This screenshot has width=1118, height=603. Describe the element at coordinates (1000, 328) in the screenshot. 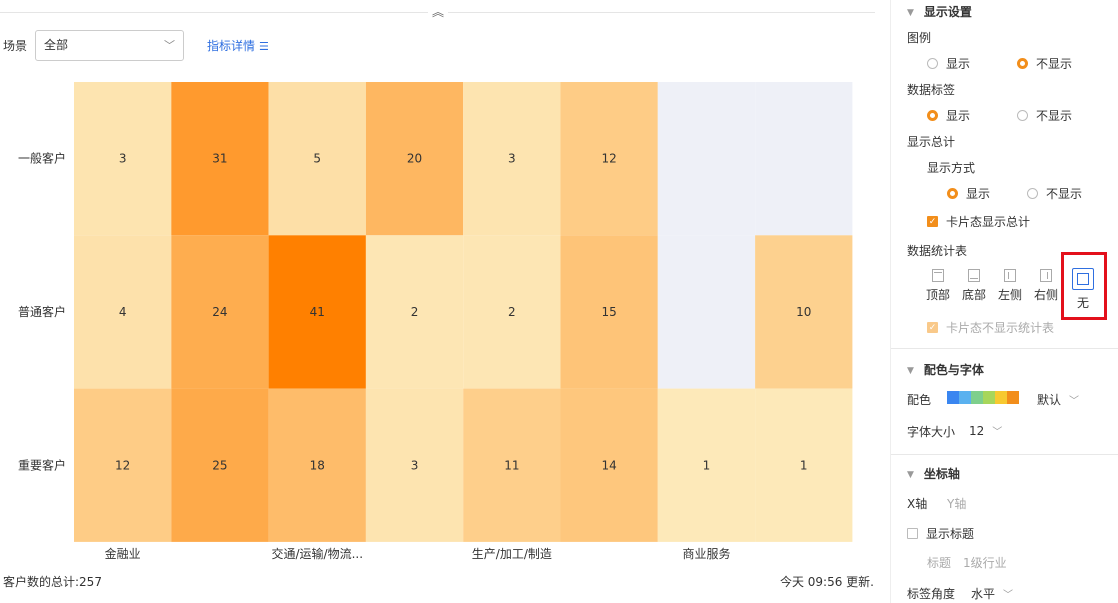

I see `checkbox-label: 卡片态不显示统计表` at that location.